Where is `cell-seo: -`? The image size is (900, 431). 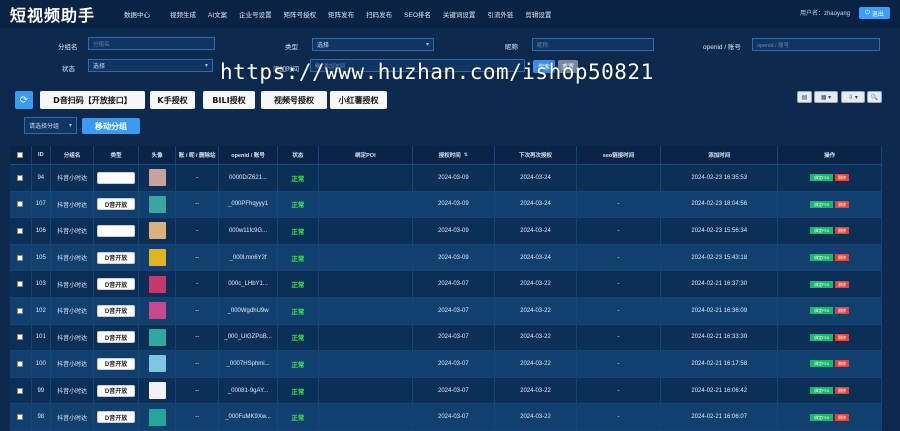 cell-seo: - is located at coordinates (619, 417).